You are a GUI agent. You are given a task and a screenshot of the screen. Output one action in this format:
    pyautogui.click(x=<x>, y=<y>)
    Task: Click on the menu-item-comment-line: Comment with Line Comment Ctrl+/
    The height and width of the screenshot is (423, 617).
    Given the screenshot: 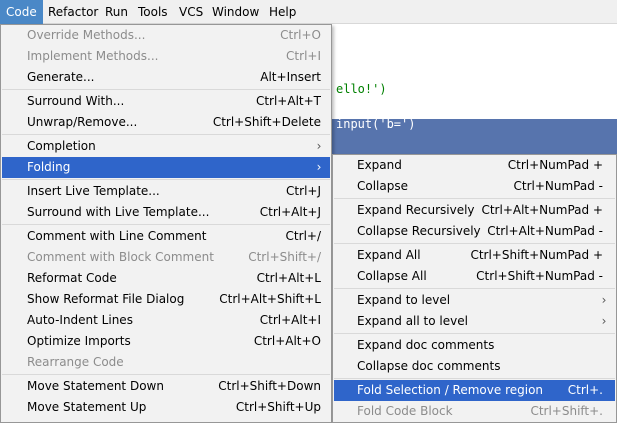 What is the action you would take?
    pyautogui.click(x=166, y=236)
    